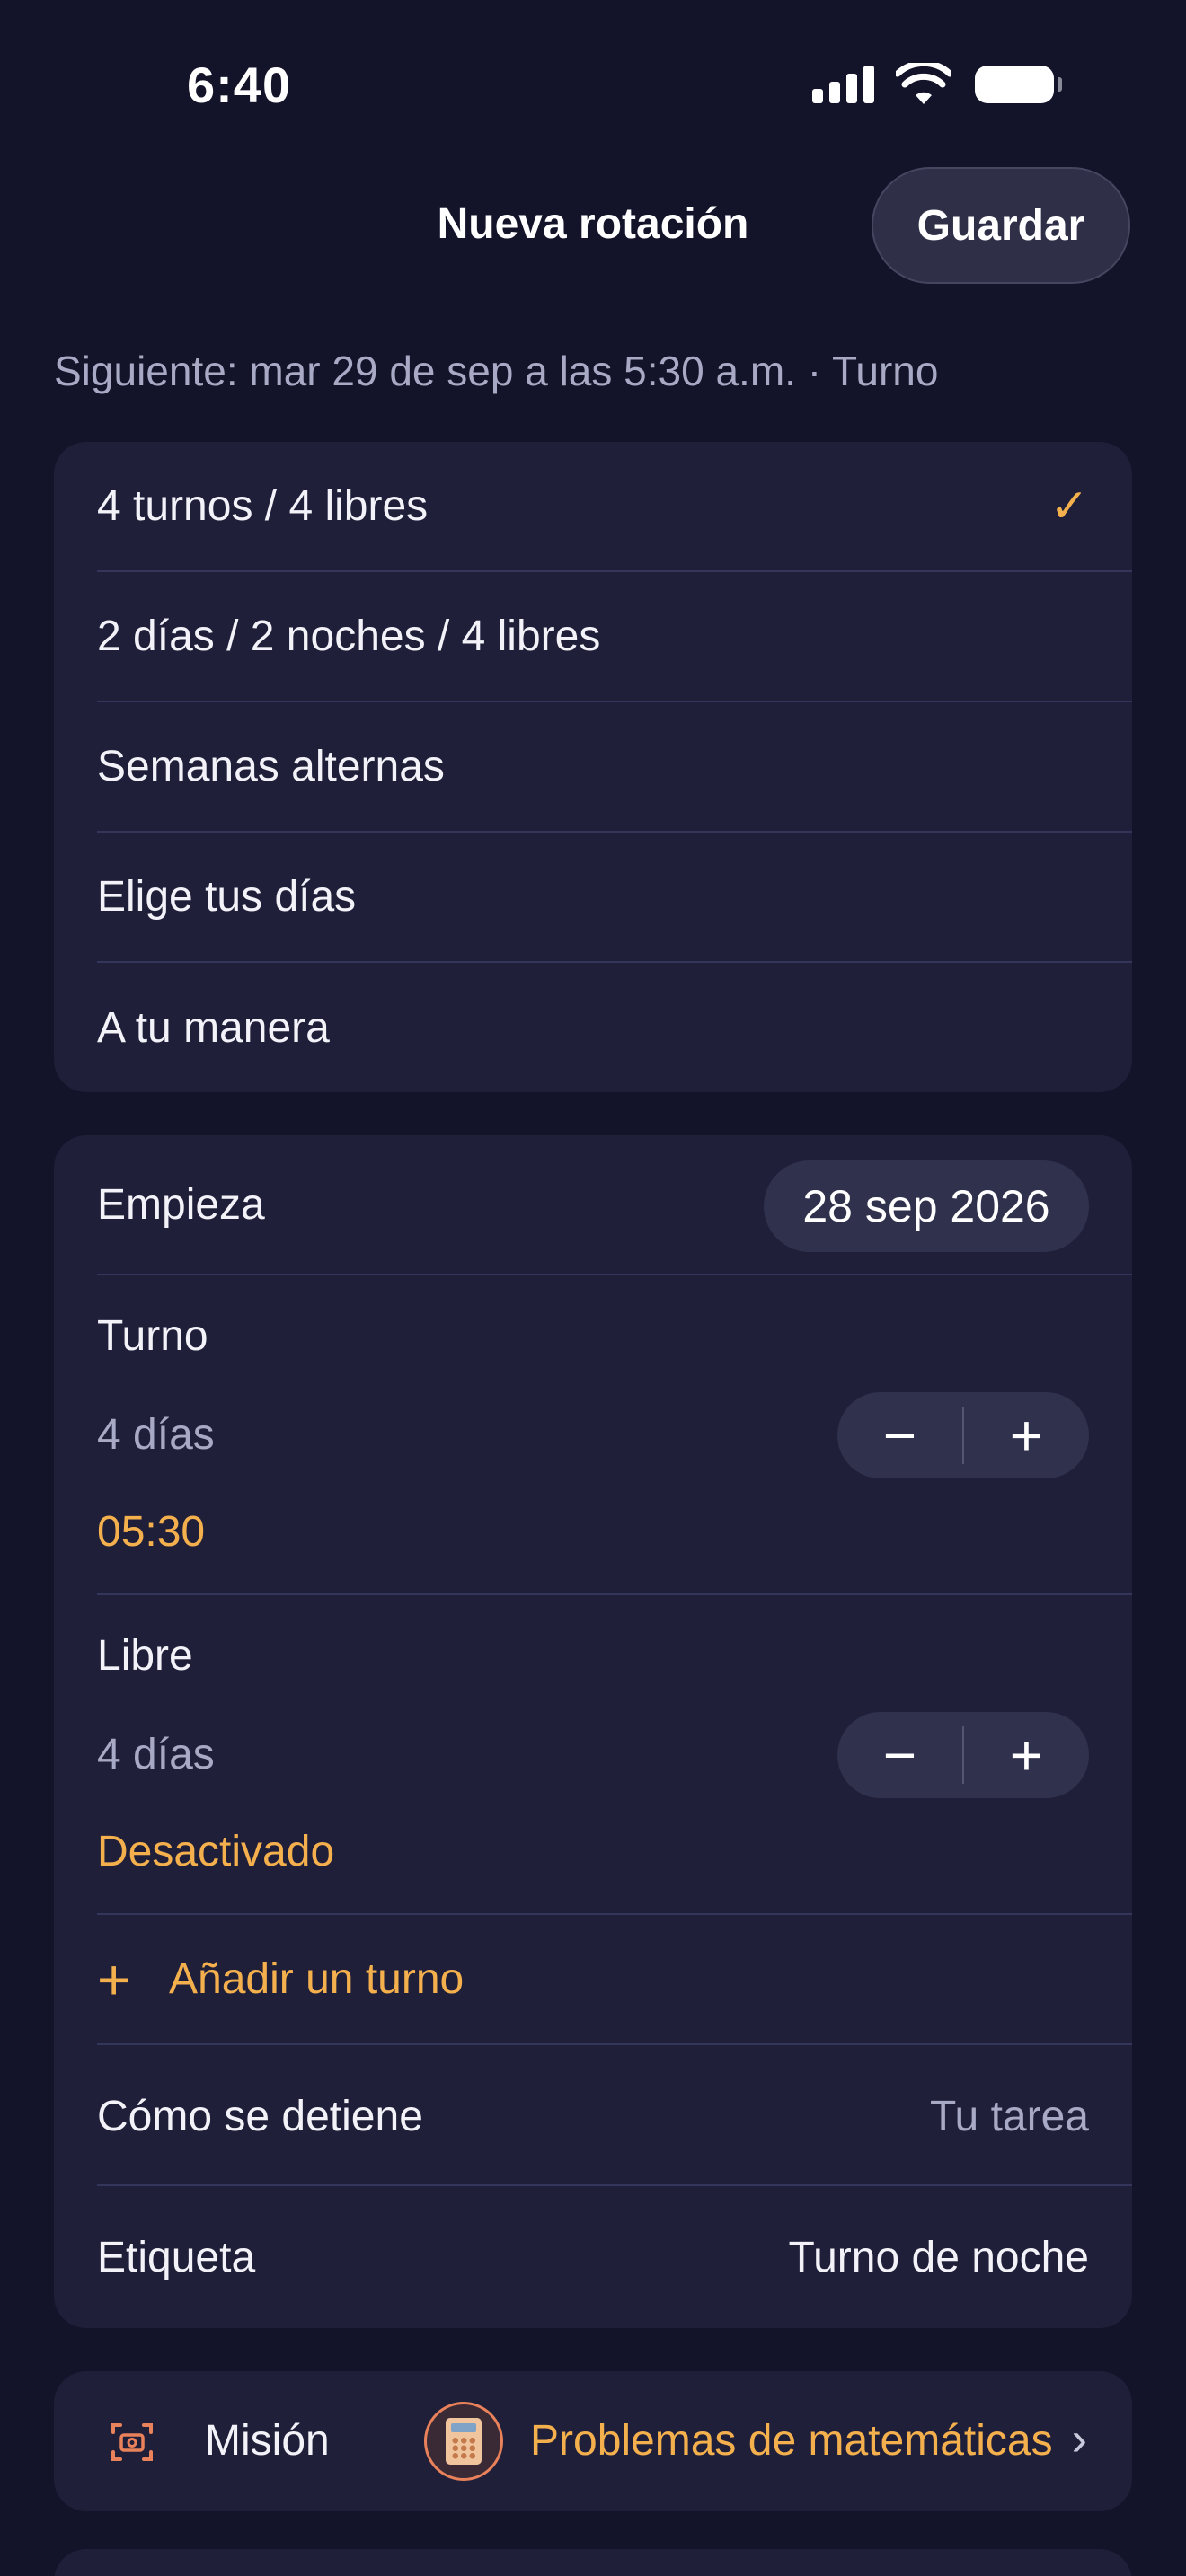  I want to click on checkmark-icon: ✓, so click(1069, 507).